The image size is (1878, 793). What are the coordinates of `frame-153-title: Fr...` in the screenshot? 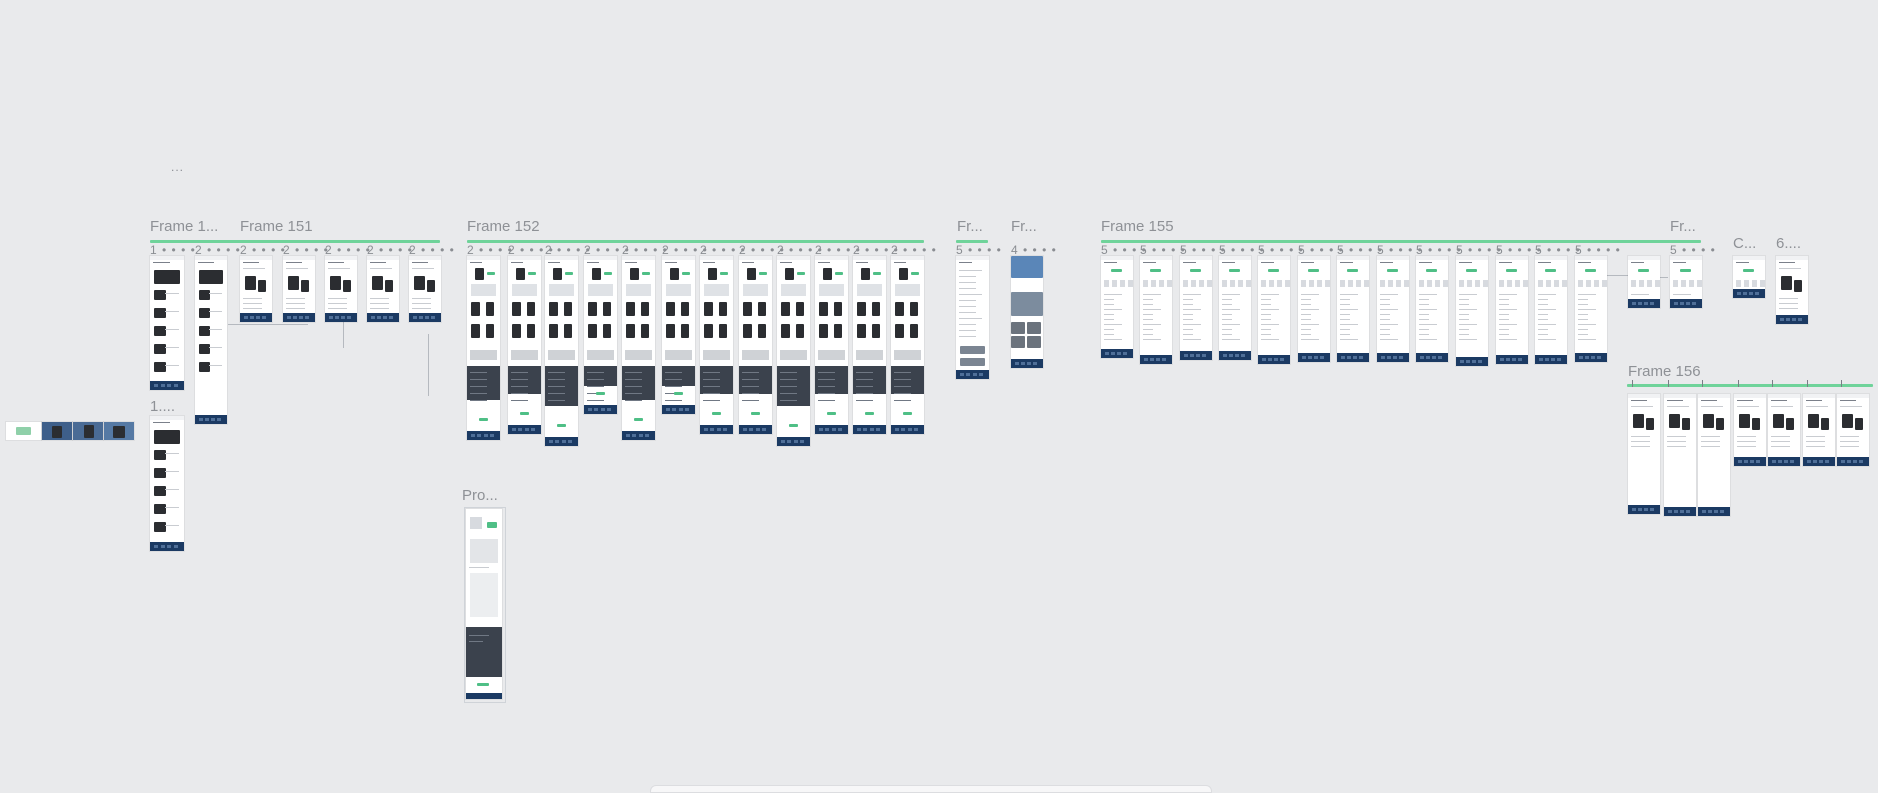 It's located at (970, 227).